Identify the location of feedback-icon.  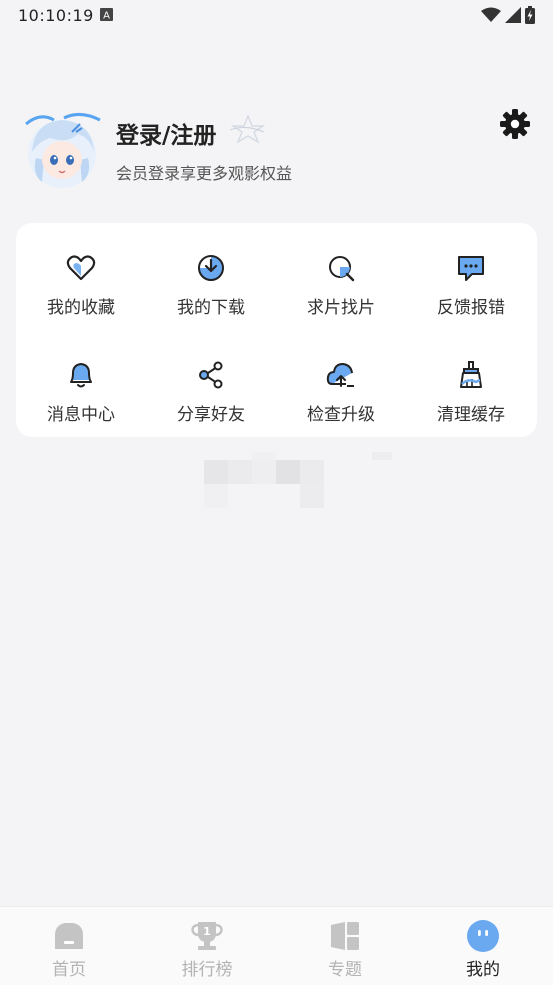
(471, 268).